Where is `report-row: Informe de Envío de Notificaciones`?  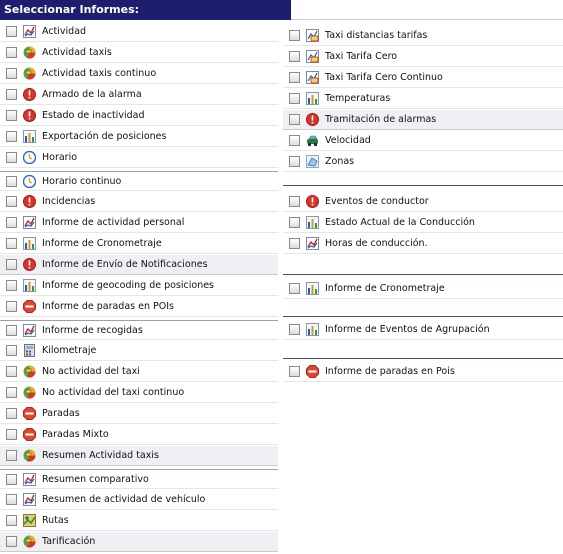
report-row: Informe de Envío de Notificaciones is located at coordinates (139, 265).